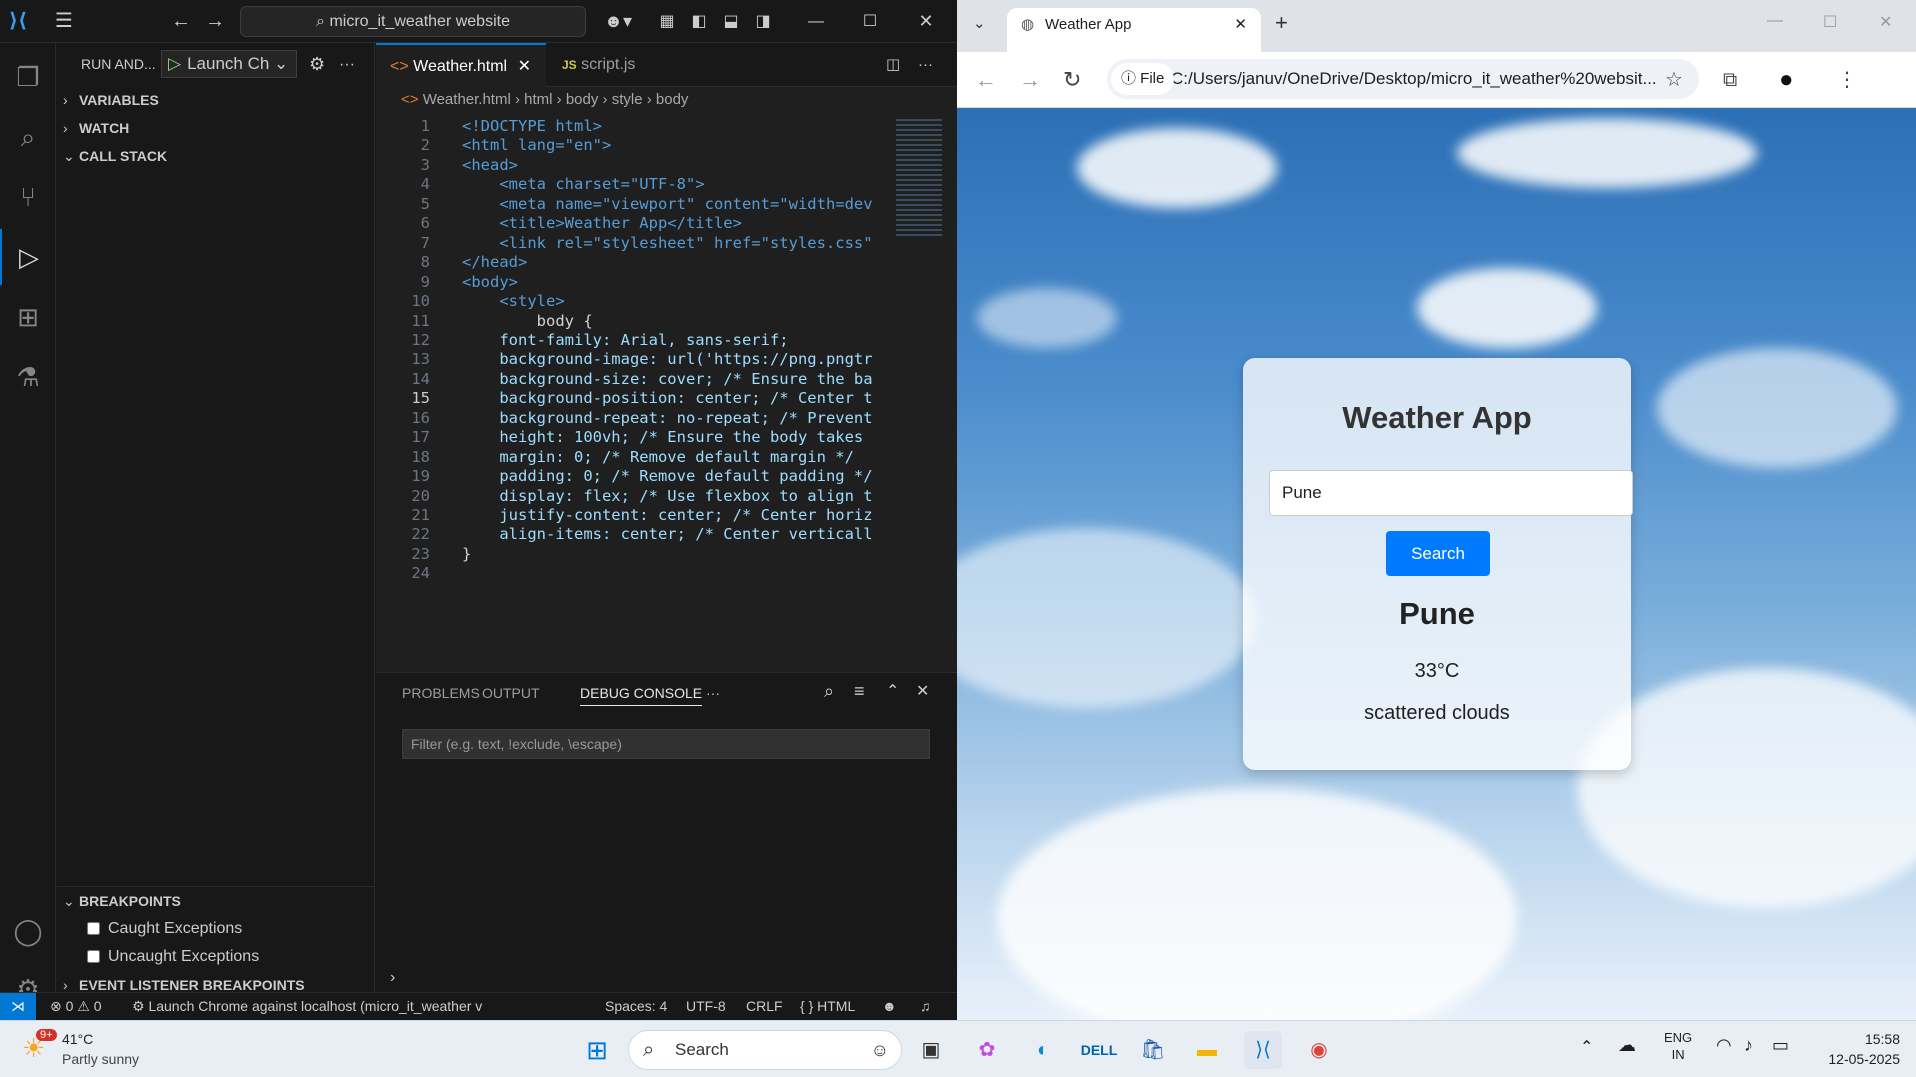  What do you see at coordinates (1043, 1050) in the screenshot?
I see `edge-icon: ◐` at bounding box center [1043, 1050].